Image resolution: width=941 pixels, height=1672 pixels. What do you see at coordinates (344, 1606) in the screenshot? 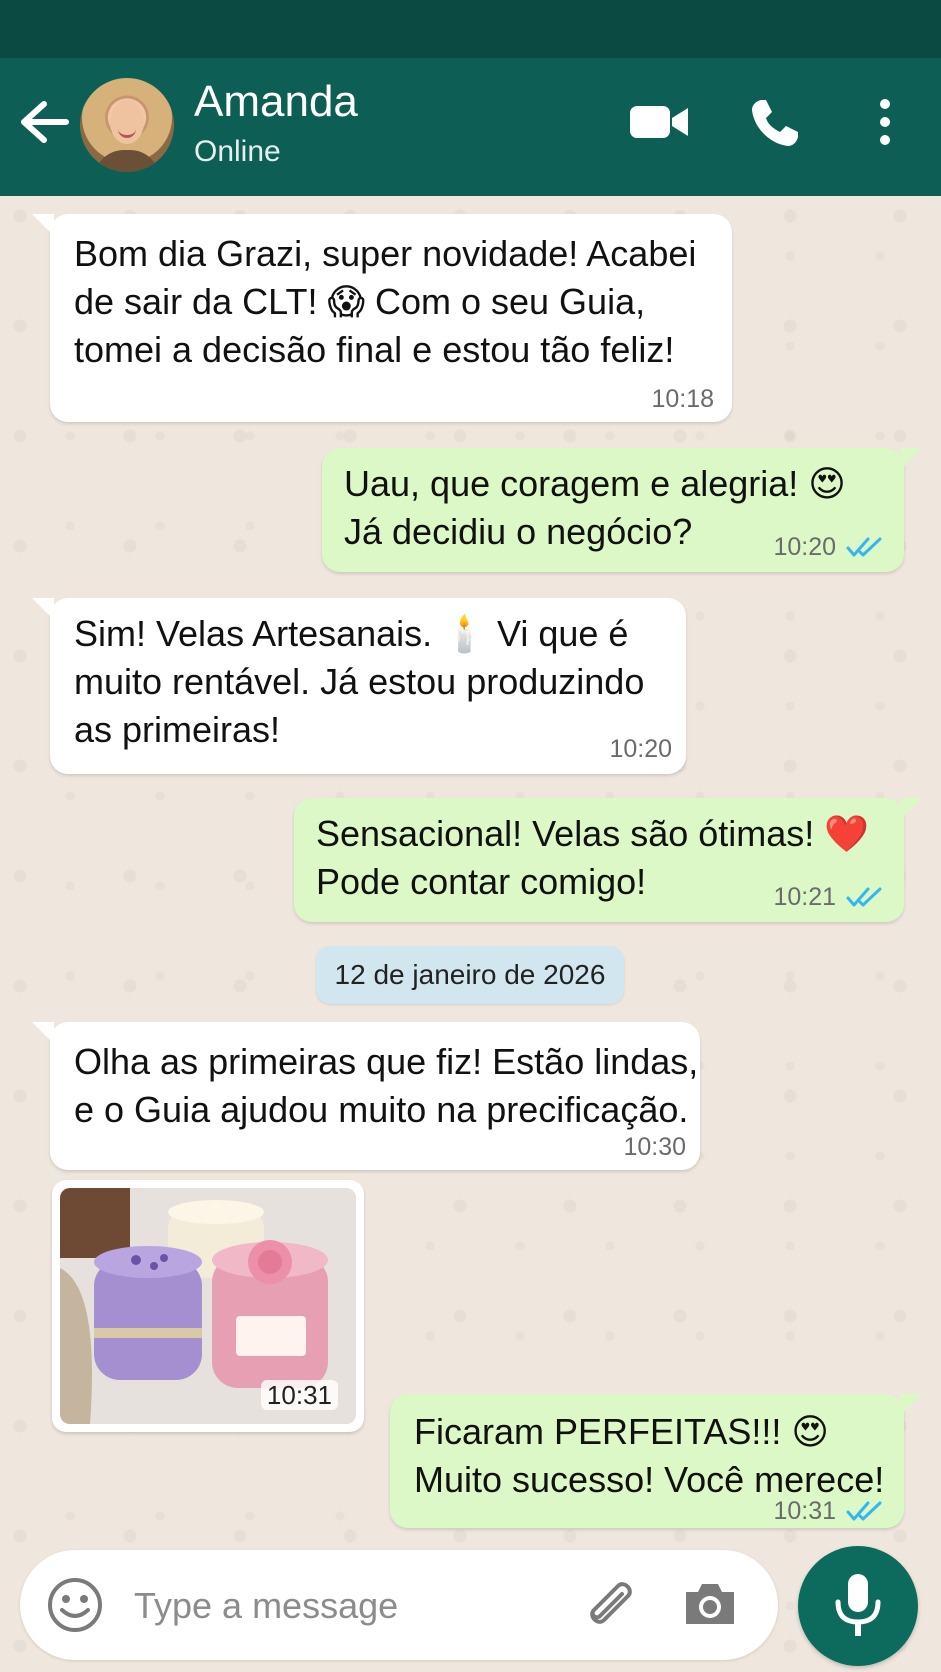
I see `message-input` at bounding box center [344, 1606].